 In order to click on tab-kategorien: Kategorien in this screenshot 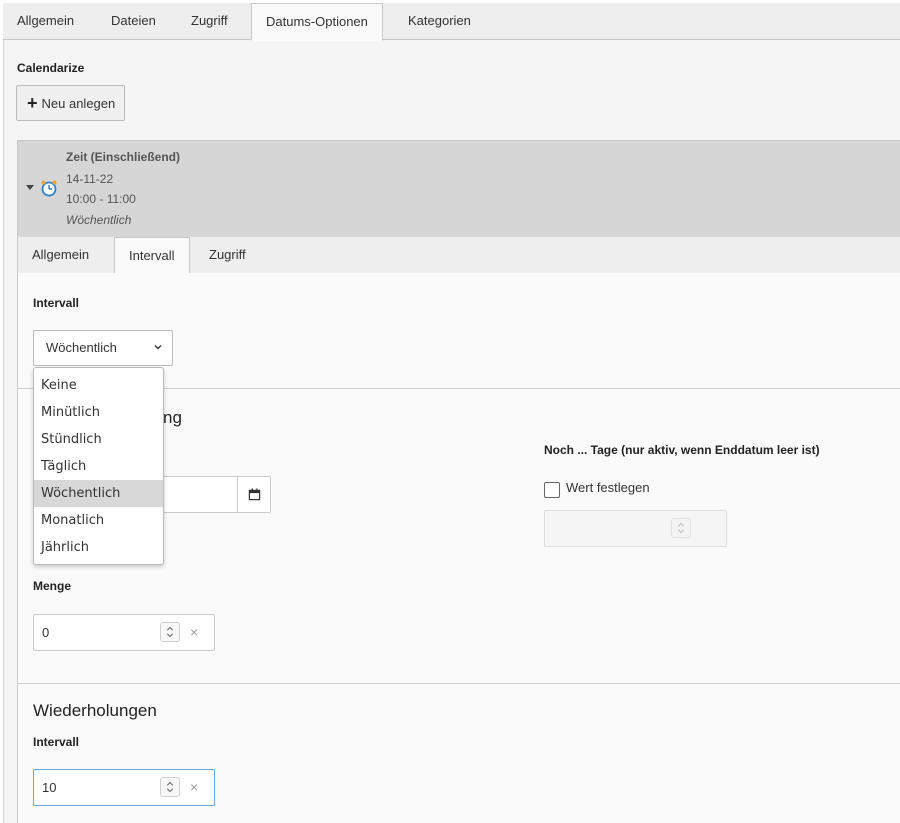, I will do `click(439, 21)`.